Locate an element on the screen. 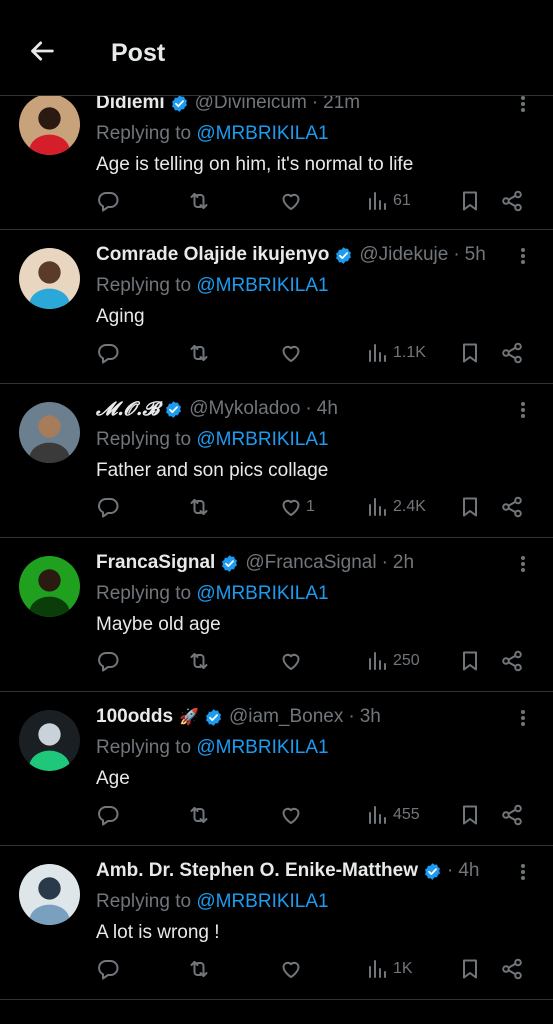 This screenshot has height=1024, width=553. comment-icon is located at coordinates (108, 970).